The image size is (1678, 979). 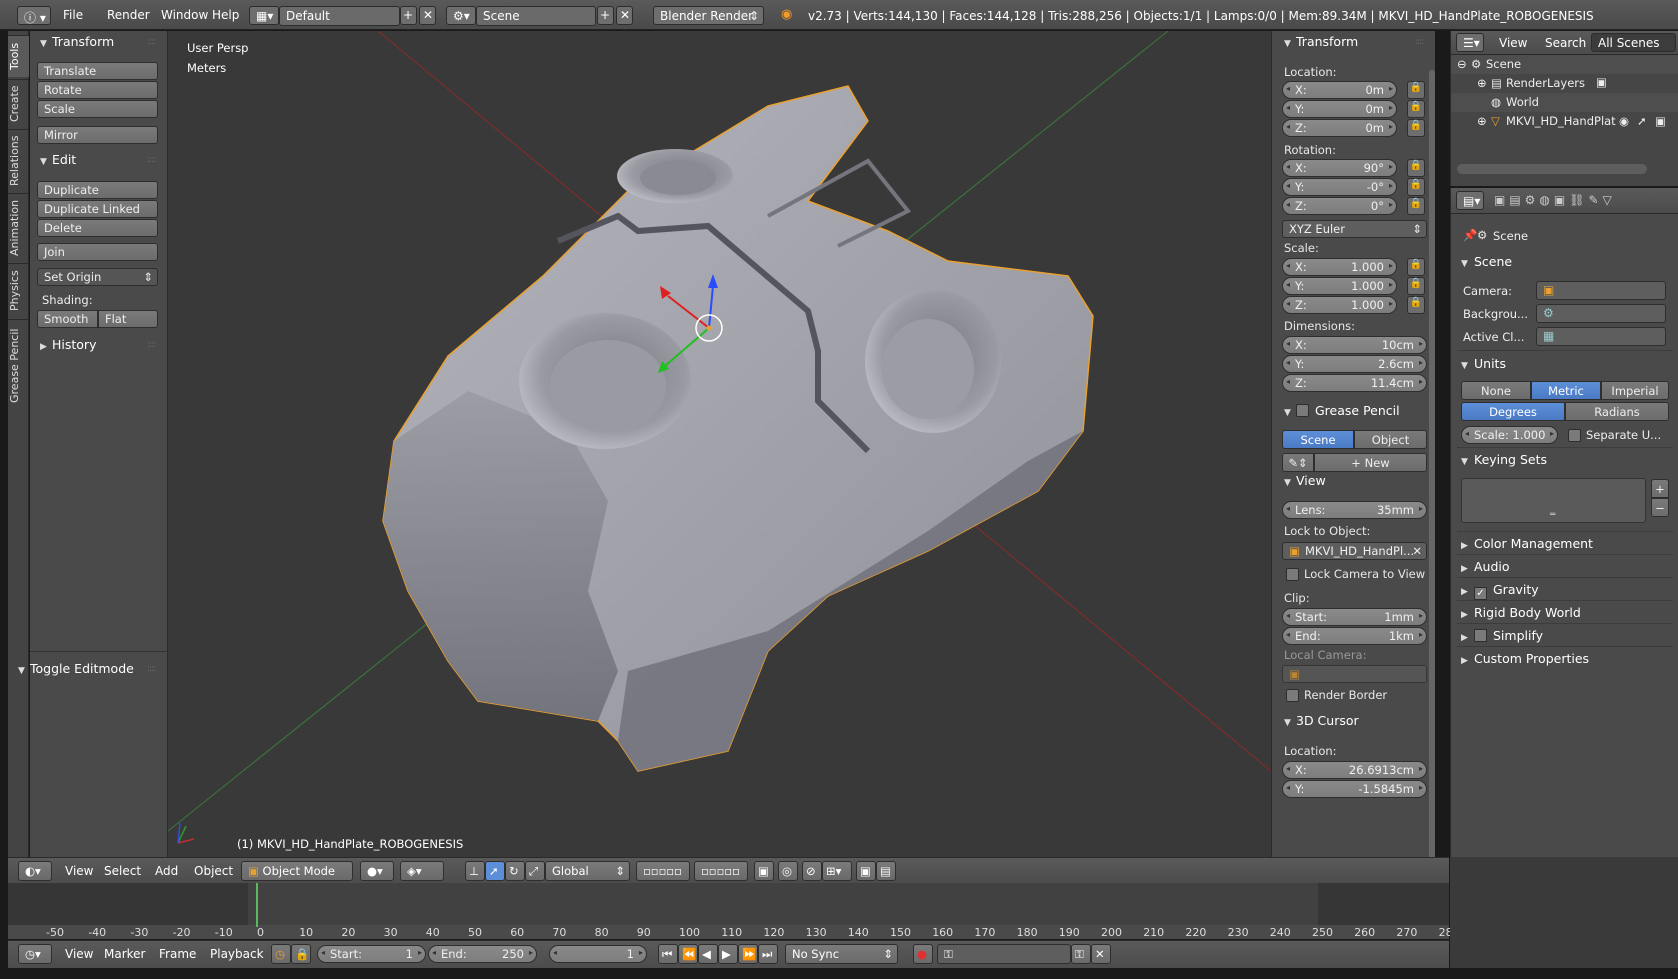 I want to click on dimension-y-field: ◂ Y: 2.6cm ▸, so click(x=1354, y=364).